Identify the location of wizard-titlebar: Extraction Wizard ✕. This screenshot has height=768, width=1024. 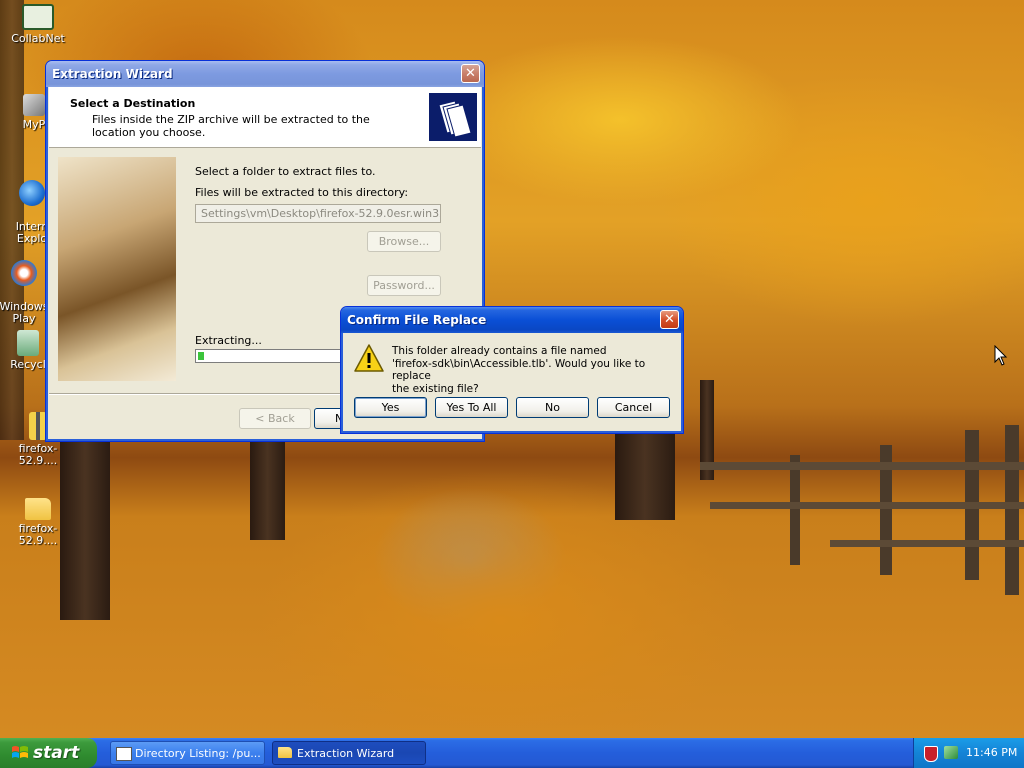
(265, 74).